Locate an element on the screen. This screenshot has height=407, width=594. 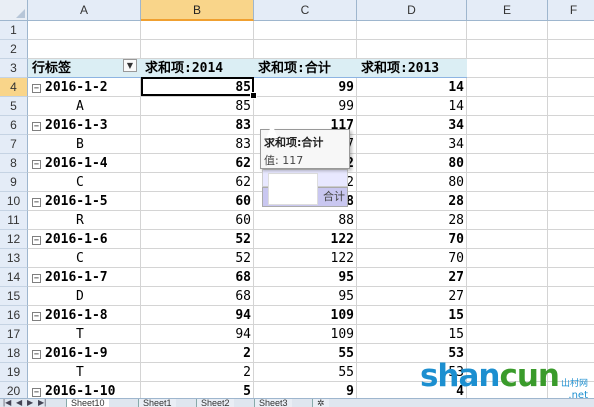
pivot-date-row-label: −2016-1-8 is located at coordinates (84, 315).